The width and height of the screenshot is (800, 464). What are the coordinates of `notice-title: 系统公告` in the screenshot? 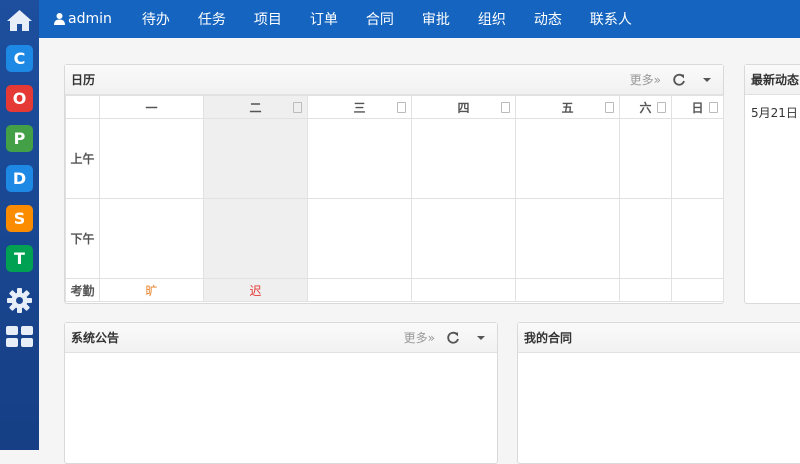 It's located at (95, 338).